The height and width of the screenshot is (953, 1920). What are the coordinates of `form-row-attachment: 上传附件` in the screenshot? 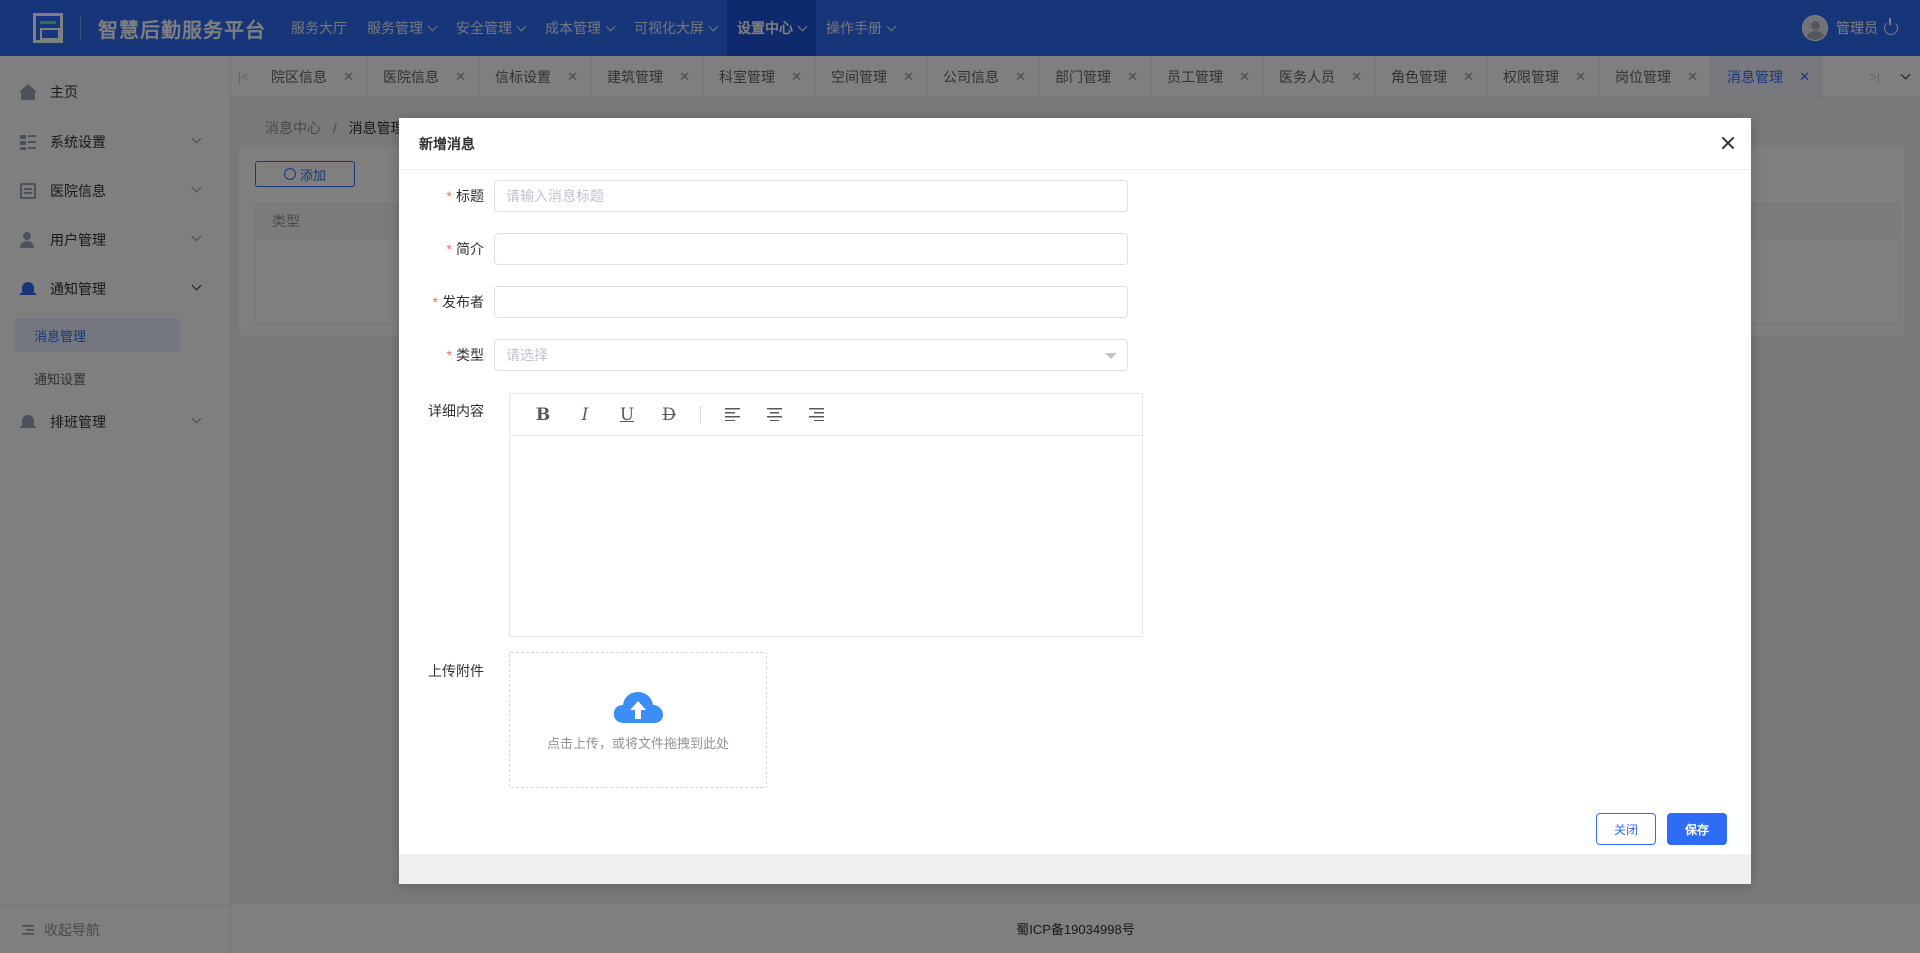 It's located at (446, 671).